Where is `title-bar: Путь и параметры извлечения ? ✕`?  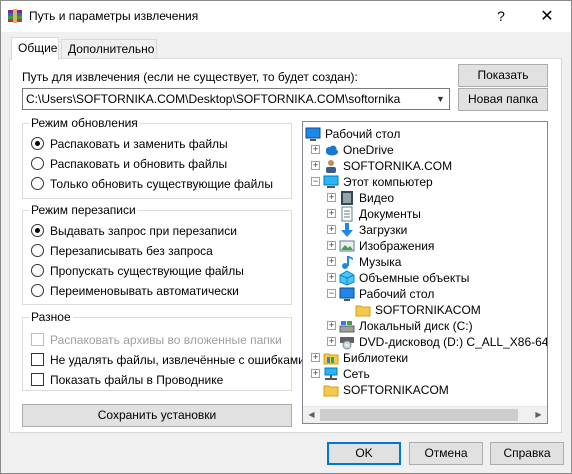 title-bar: Путь и параметры извлечения ? ✕ is located at coordinates (286, 16).